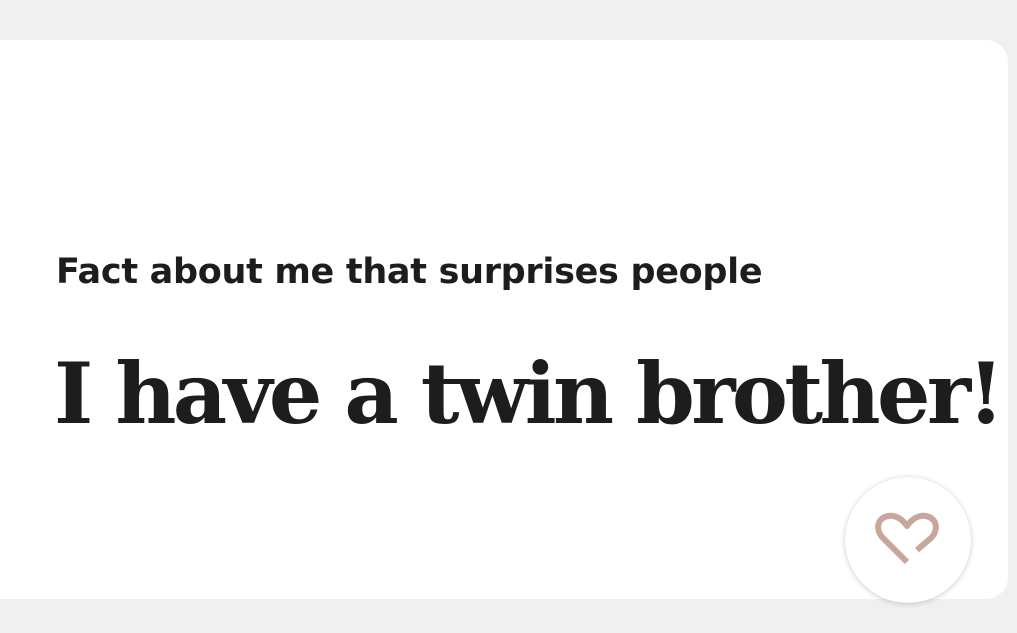 This screenshot has height=633, width=1017. I want to click on prompt-answer: I have a twin brother!, so click(529, 393).